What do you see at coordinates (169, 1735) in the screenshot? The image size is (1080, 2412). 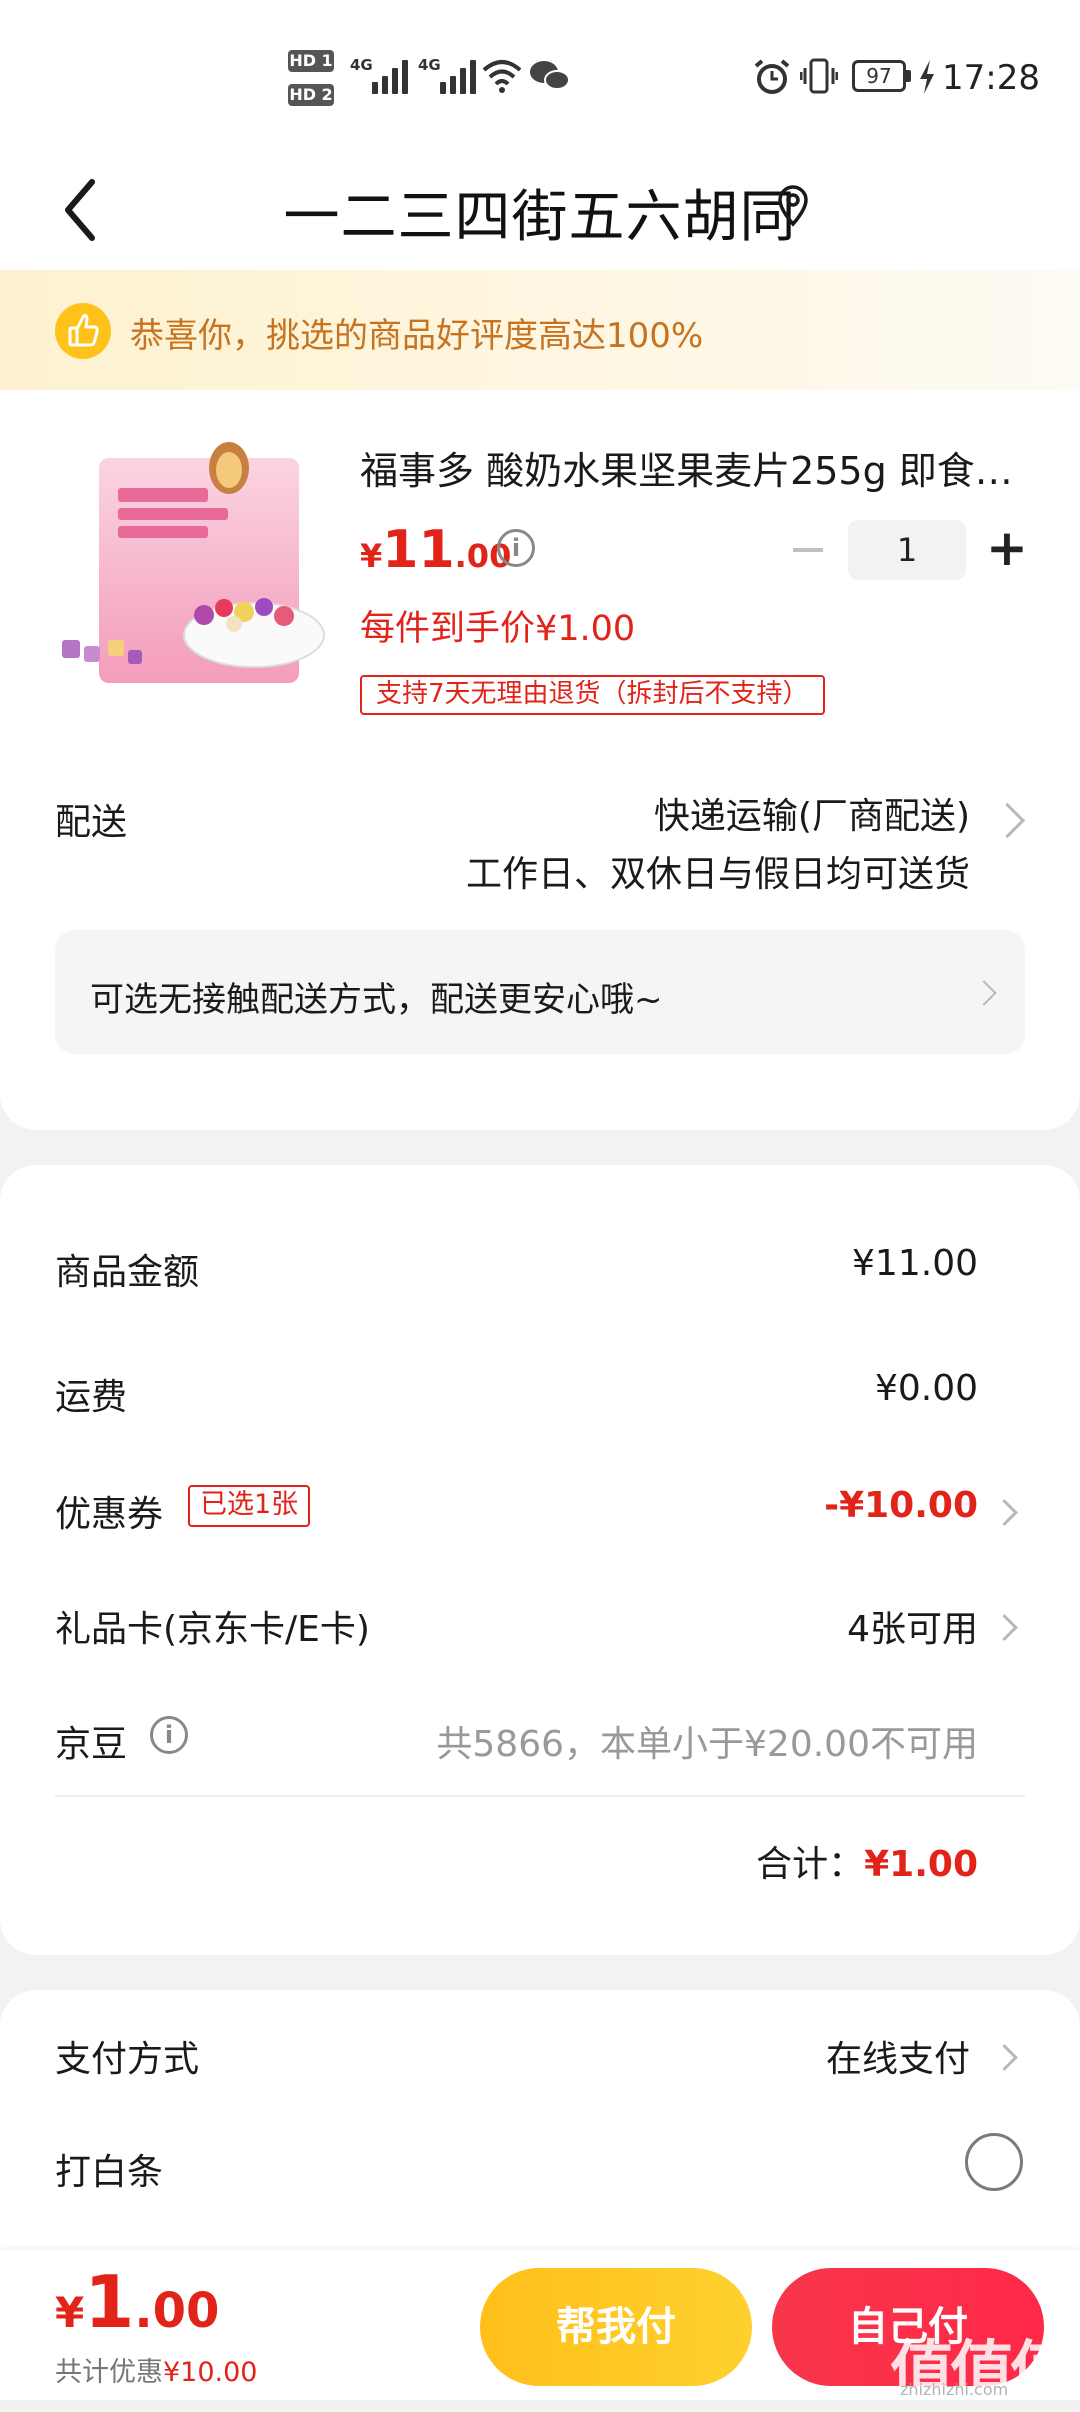 I see `beans-info-icon: i` at bounding box center [169, 1735].